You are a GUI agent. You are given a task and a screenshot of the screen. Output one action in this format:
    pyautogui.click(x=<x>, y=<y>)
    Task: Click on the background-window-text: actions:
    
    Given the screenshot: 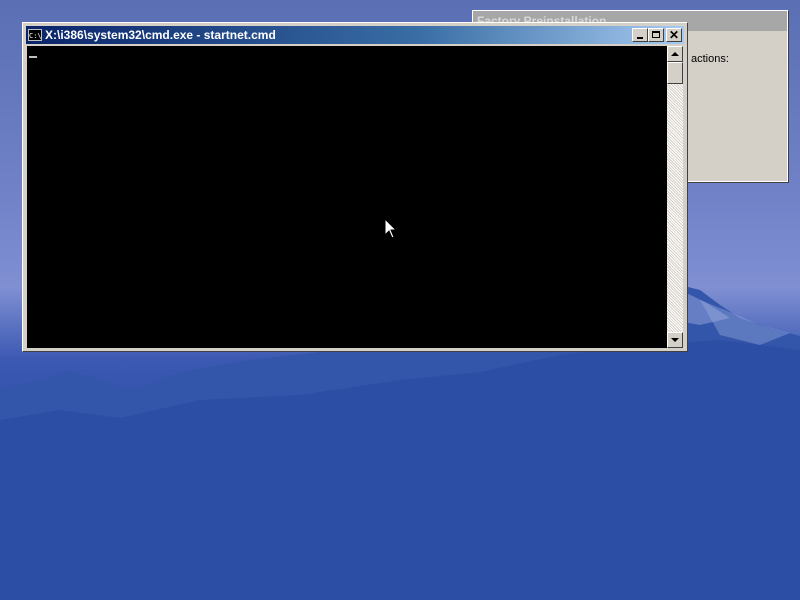 What is the action you would take?
    pyautogui.click(x=710, y=59)
    